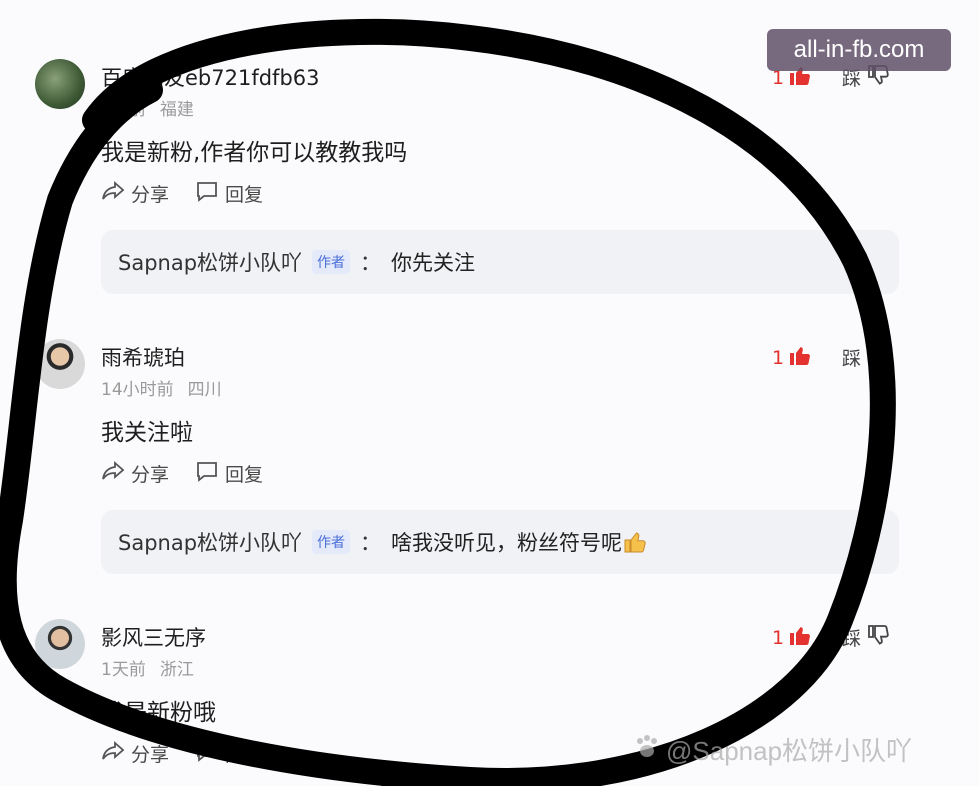 This screenshot has width=979, height=786. I want to click on author-reply: Sapnap松饼小队吖 作者 ： 啥我没听见，粉丝符号呢, so click(500, 542).